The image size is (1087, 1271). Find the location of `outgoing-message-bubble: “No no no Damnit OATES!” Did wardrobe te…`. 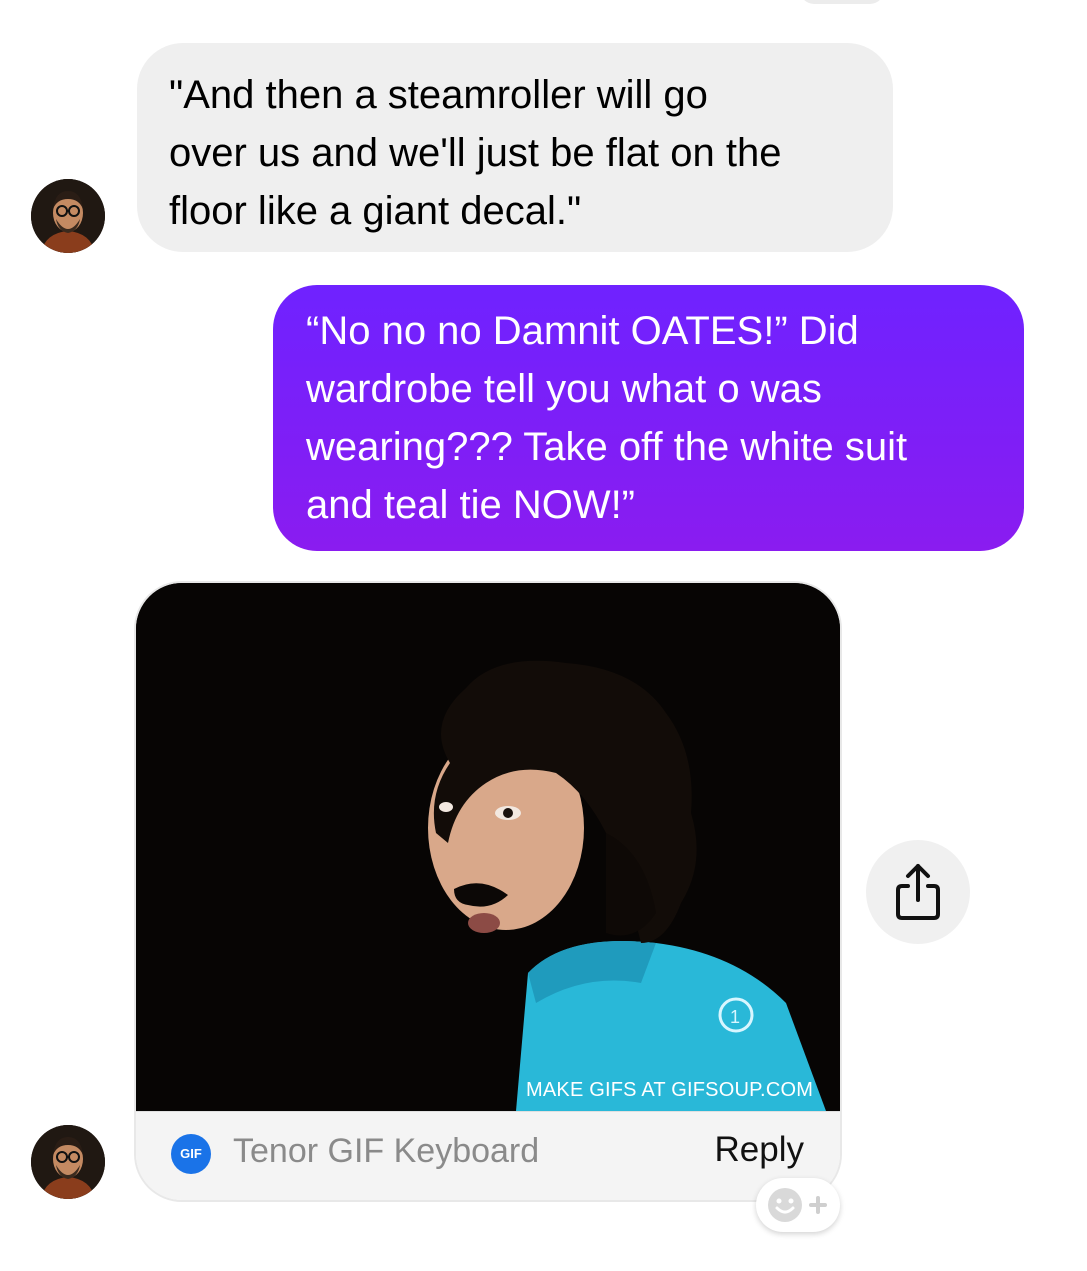

outgoing-message-bubble: “No no no Damnit OATES!” Did wardrobe te… is located at coordinates (648, 418).